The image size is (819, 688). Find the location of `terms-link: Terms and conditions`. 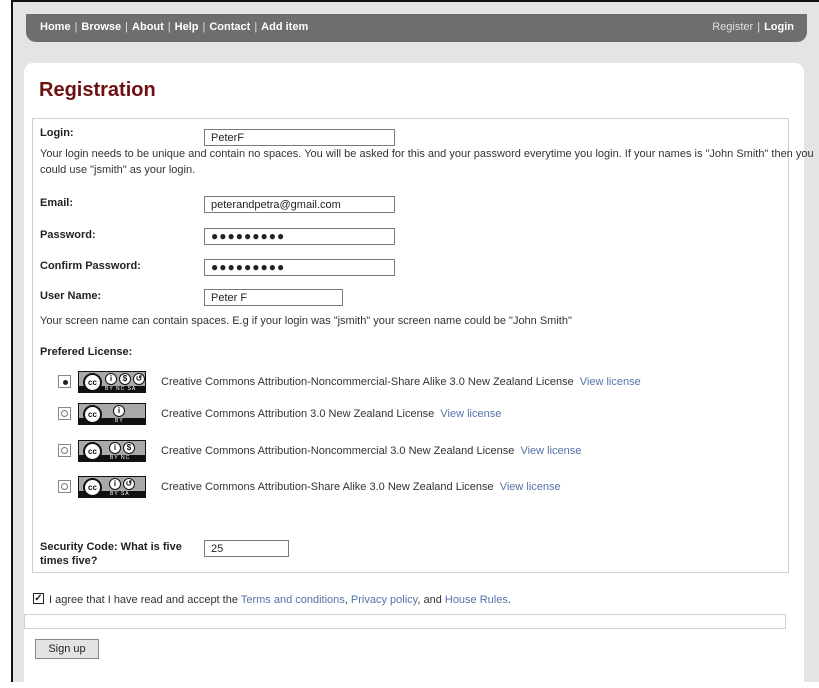

terms-link: Terms and conditions is located at coordinates (293, 600).